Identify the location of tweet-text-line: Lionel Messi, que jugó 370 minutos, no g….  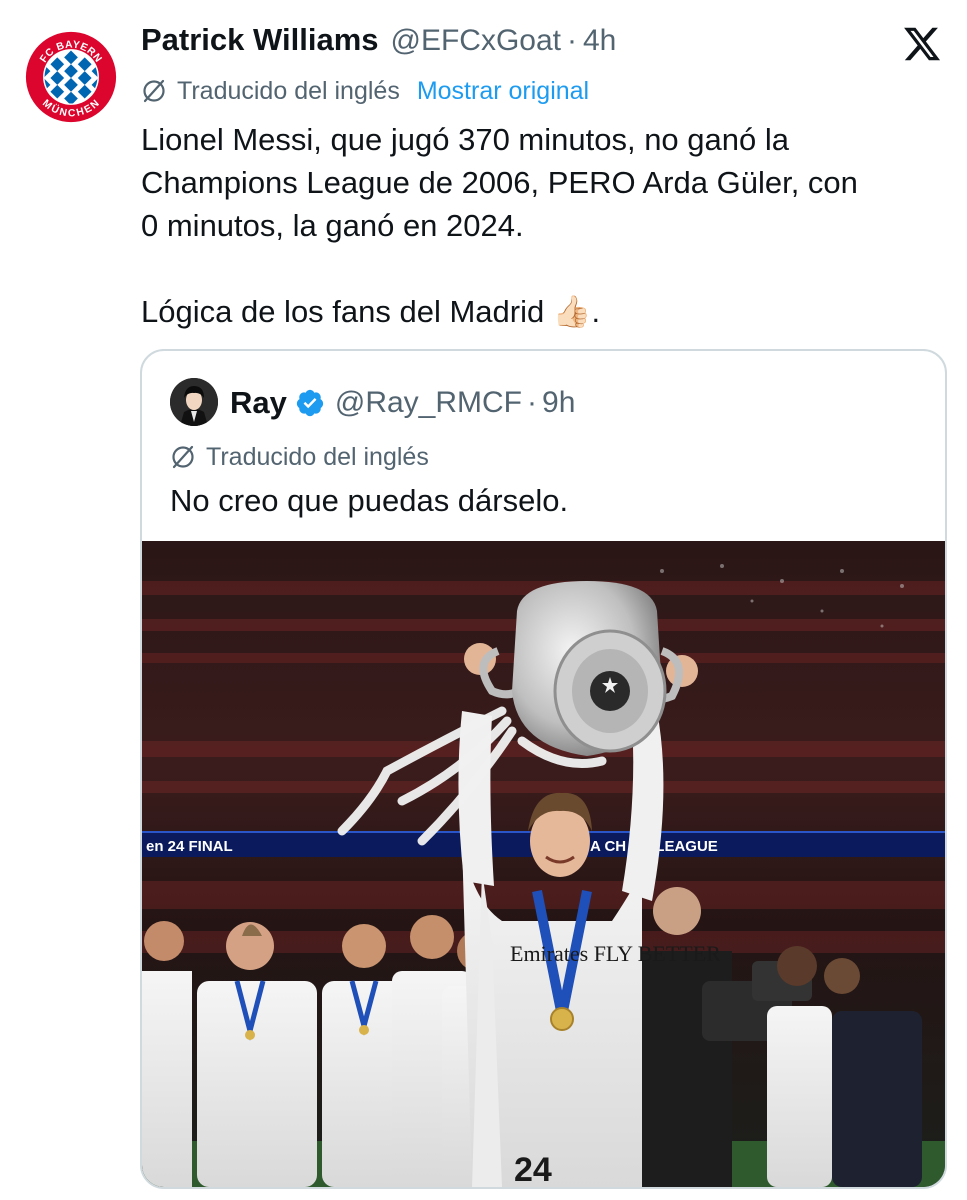
(465, 139).